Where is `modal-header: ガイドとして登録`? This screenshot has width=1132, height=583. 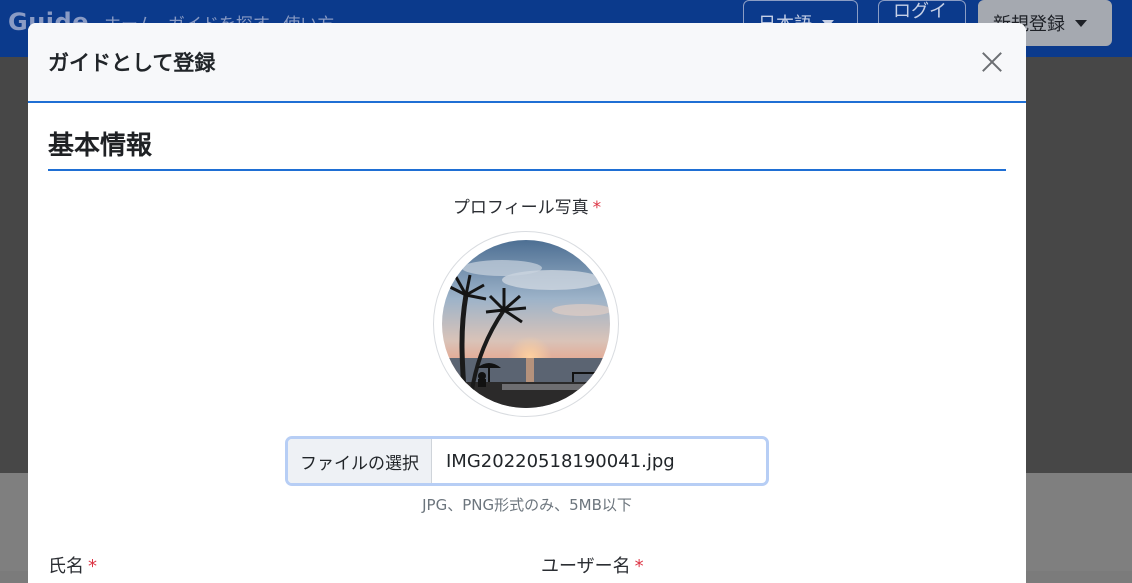 modal-header: ガイドとして登録 is located at coordinates (527, 63).